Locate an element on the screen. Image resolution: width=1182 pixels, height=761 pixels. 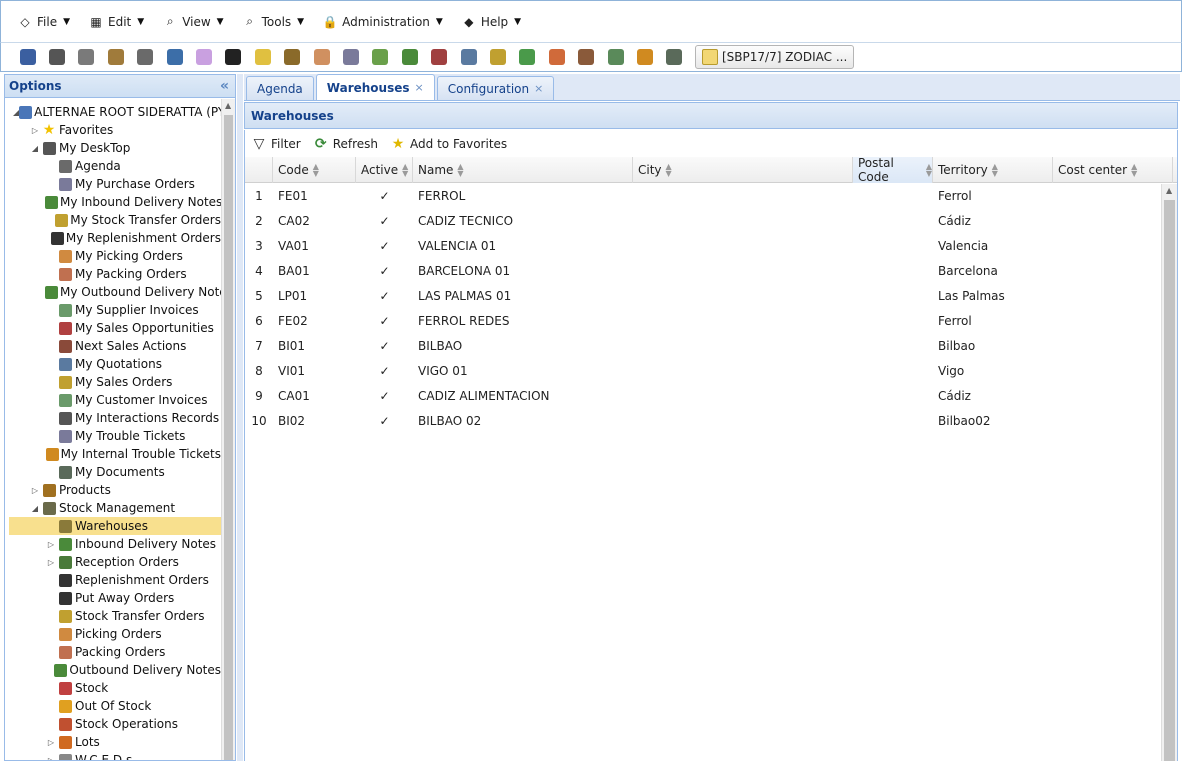
truck-button is located at coordinates (292, 57).